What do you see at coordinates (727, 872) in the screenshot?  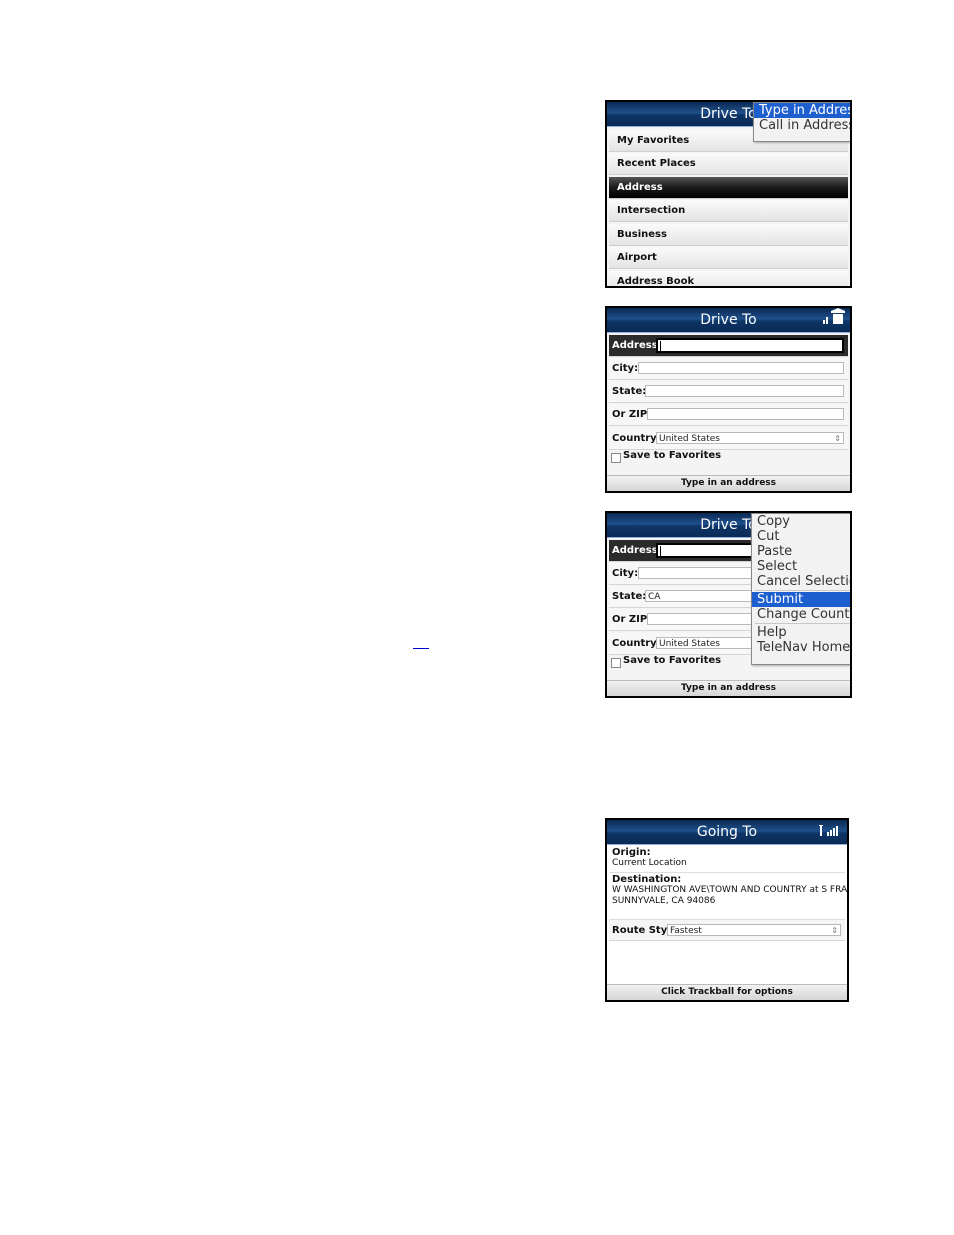 I see `divider` at bounding box center [727, 872].